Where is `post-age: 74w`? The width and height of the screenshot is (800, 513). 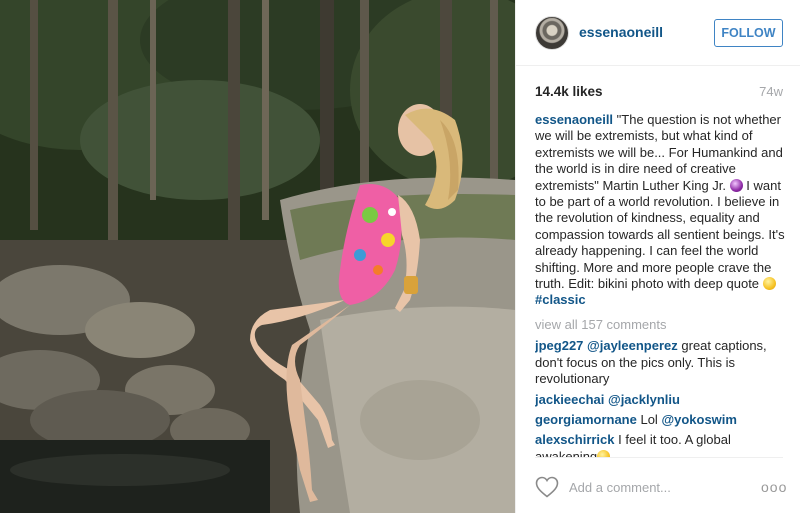
post-age: 74w is located at coordinates (771, 91).